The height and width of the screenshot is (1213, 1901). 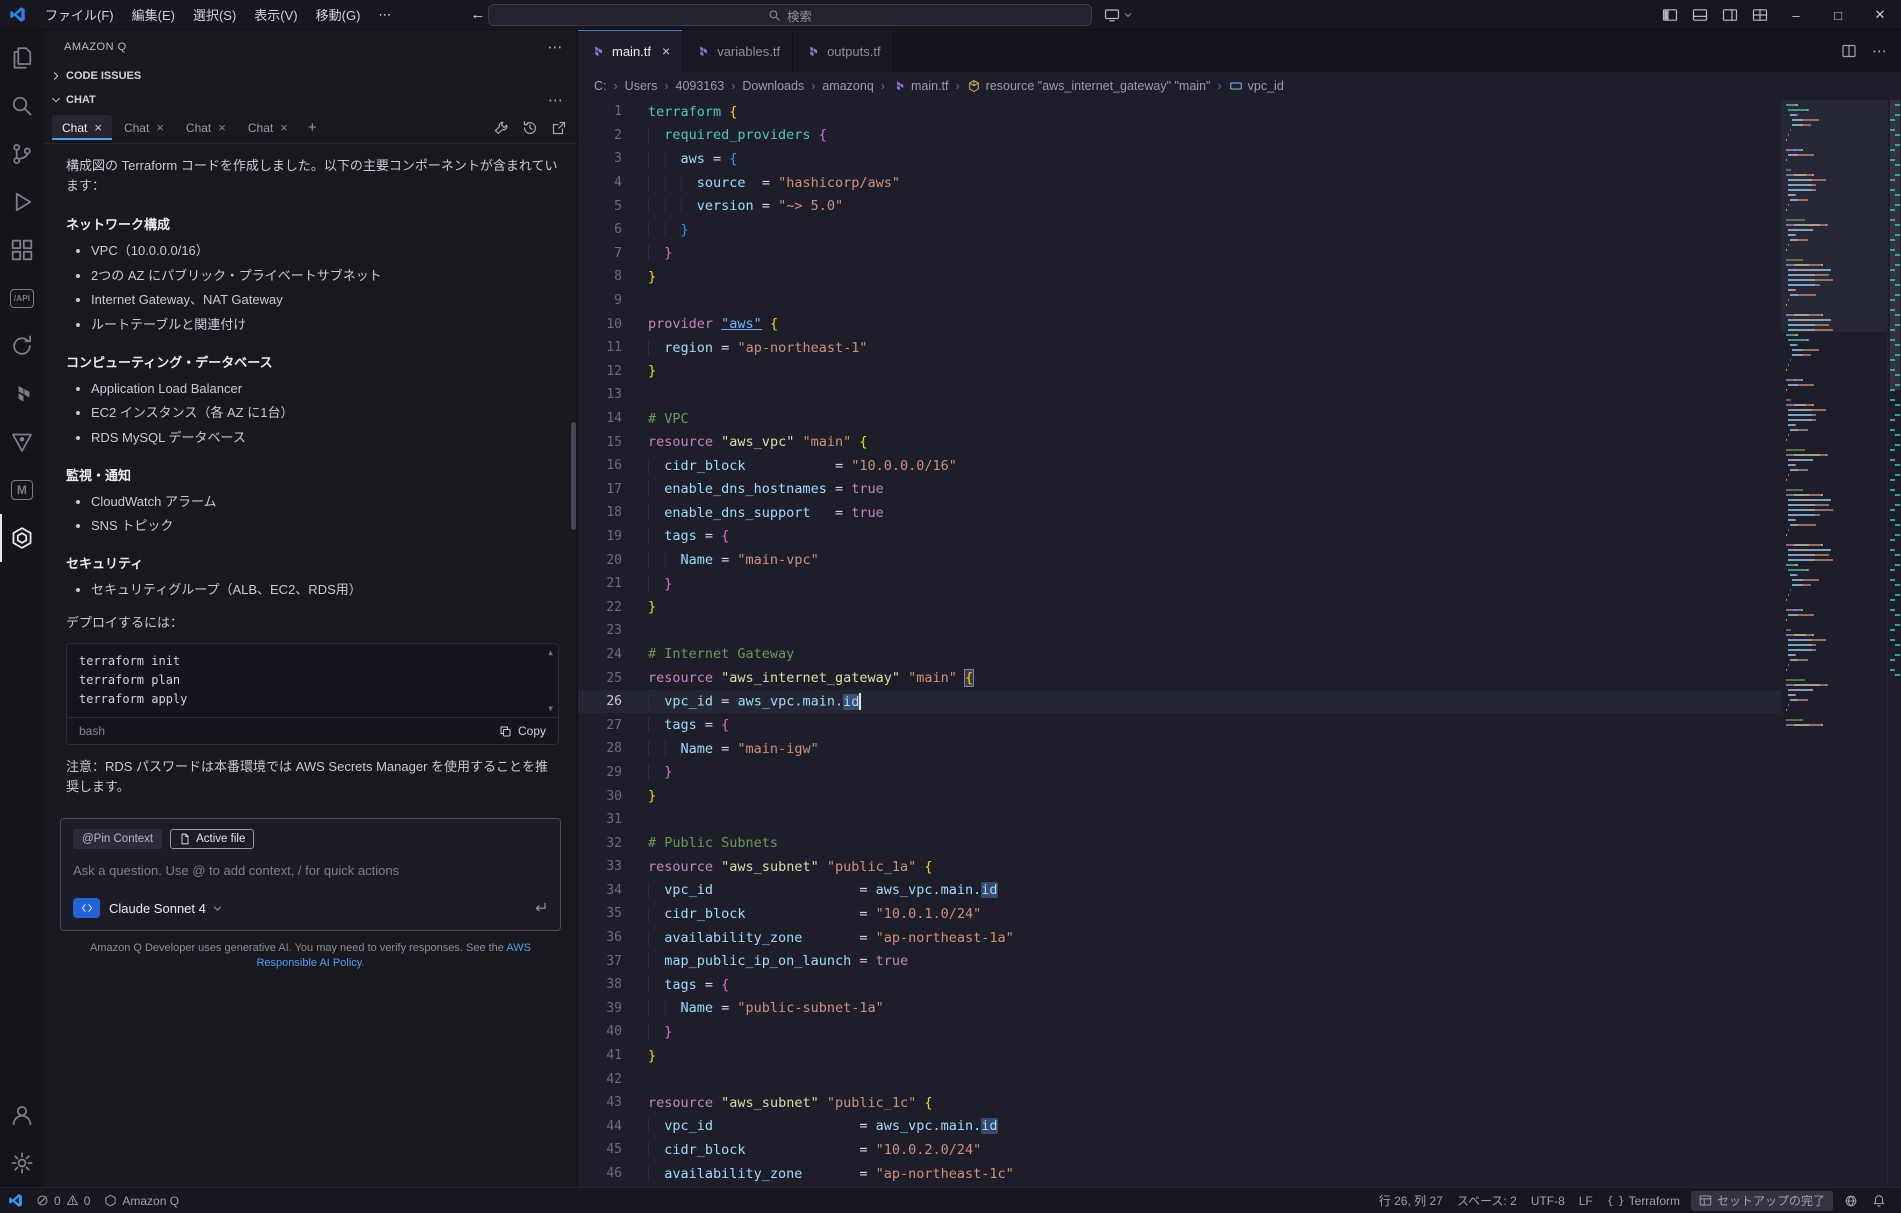 What do you see at coordinates (1179, 1032) in the screenshot?
I see `code-line: 40 }` at bounding box center [1179, 1032].